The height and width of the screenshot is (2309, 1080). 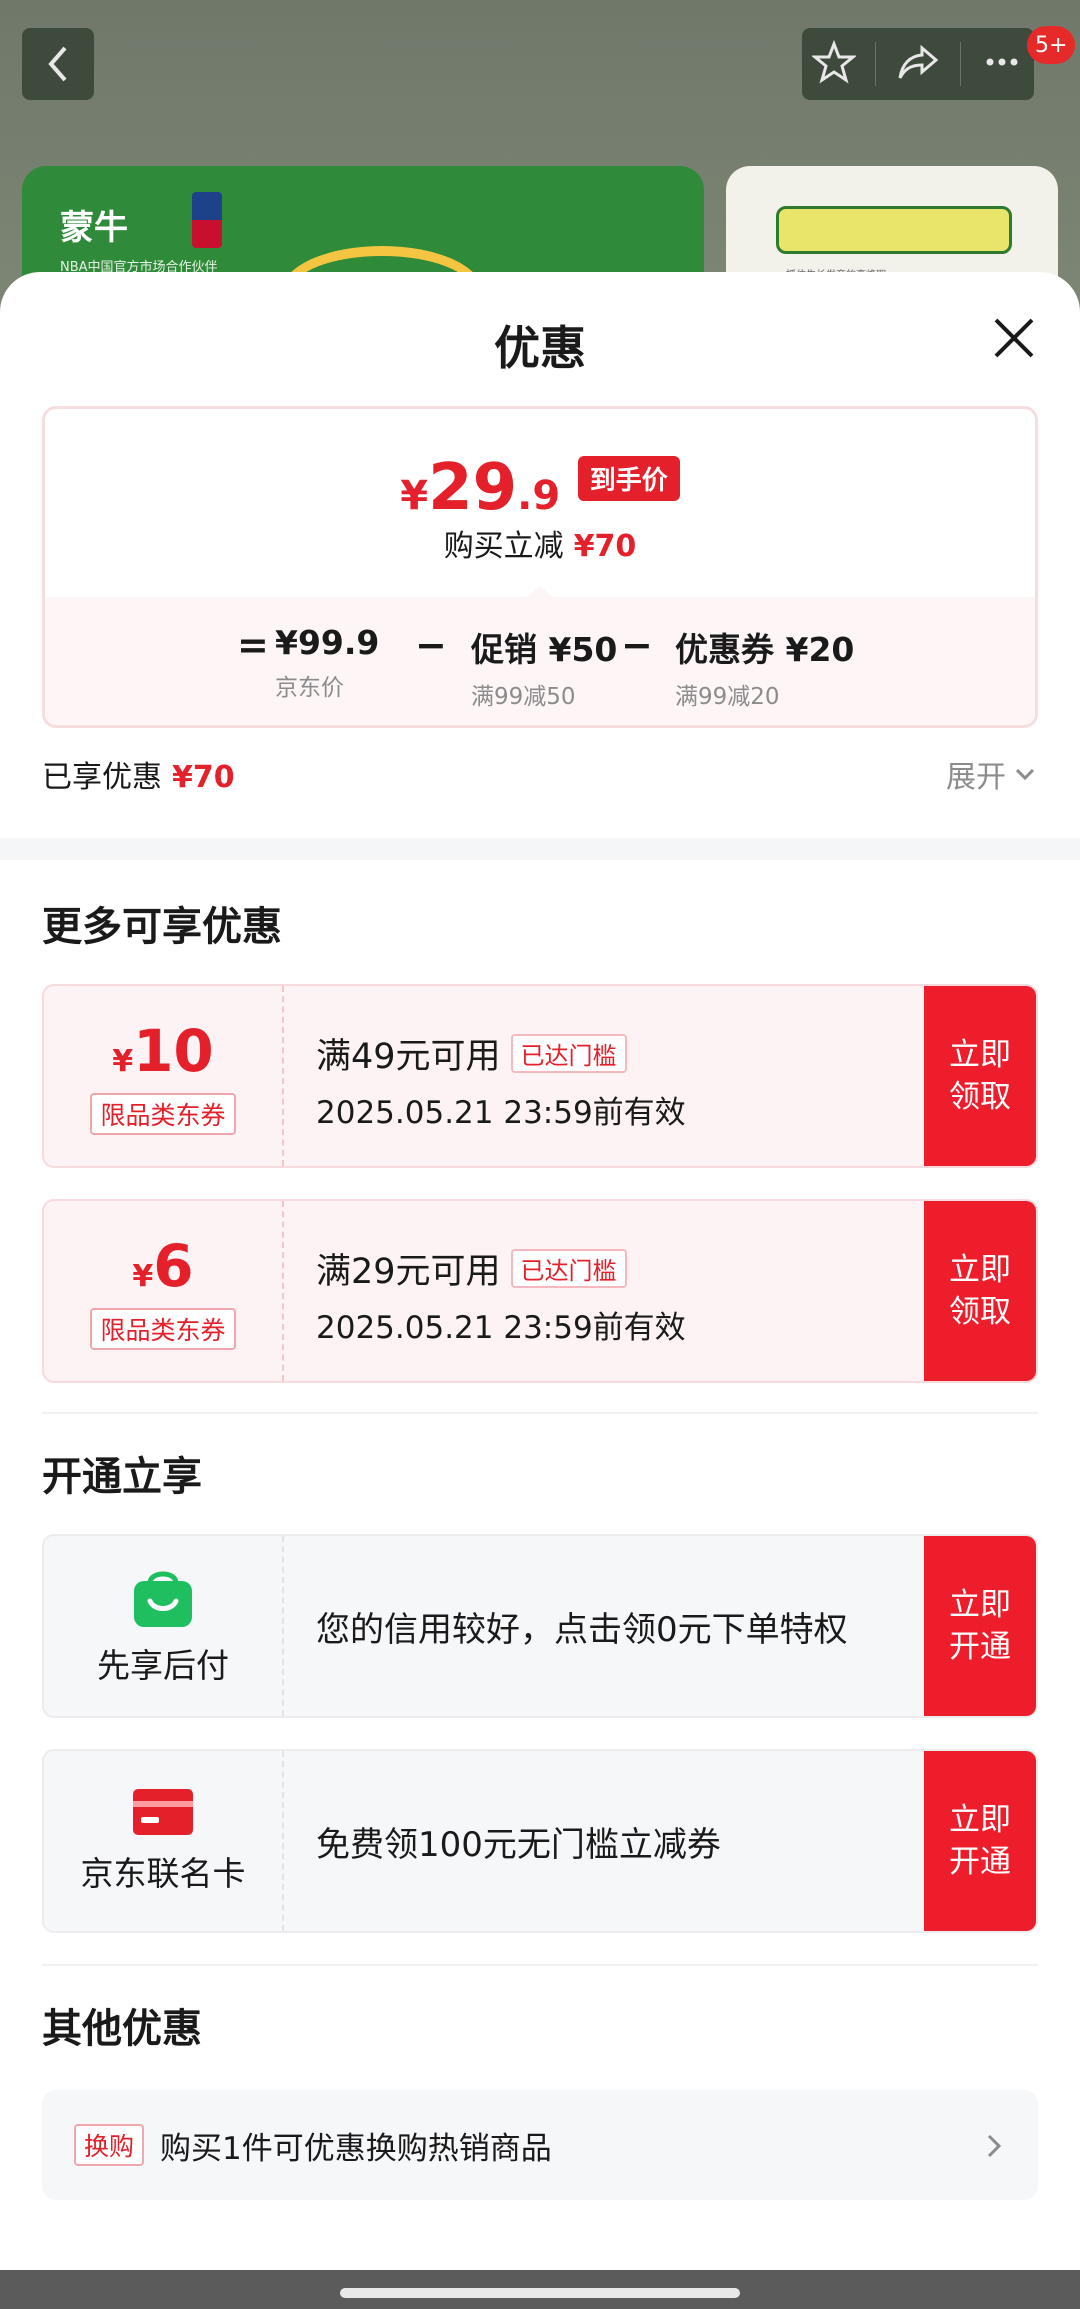 What do you see at coordinates (544, 649) in the screenshot?
I see `promo-value: 促销 ¥50` at bounding box center [544, 649].